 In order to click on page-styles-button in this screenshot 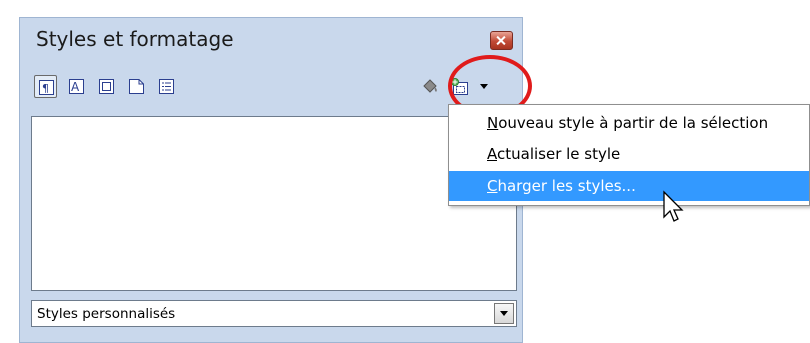, I will do `click(136, 86)`.